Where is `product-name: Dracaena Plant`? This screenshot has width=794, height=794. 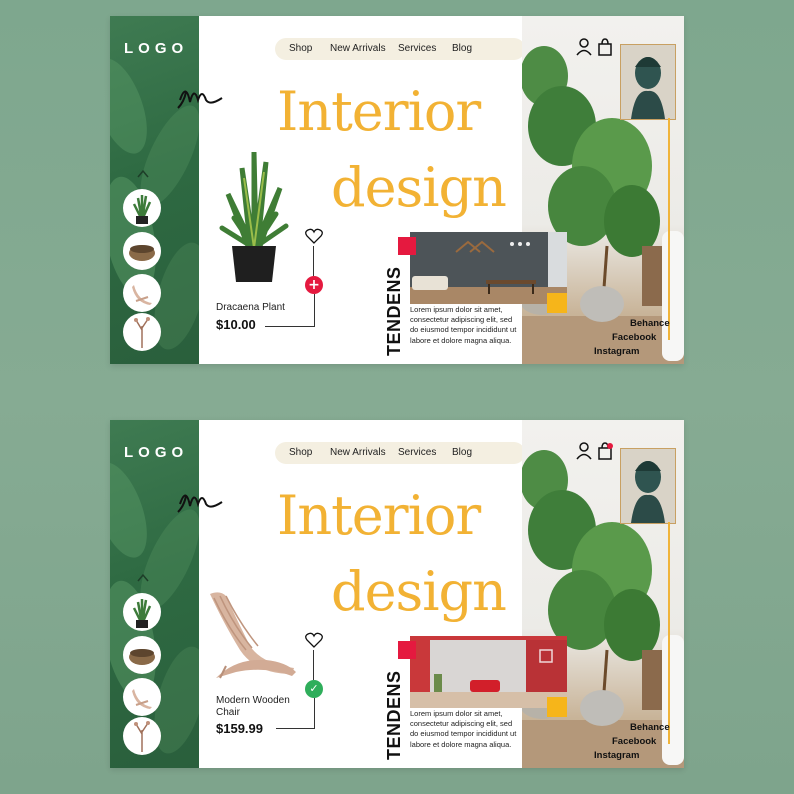
product-name: Dracaena Plant is located at coordinates (250, 307).